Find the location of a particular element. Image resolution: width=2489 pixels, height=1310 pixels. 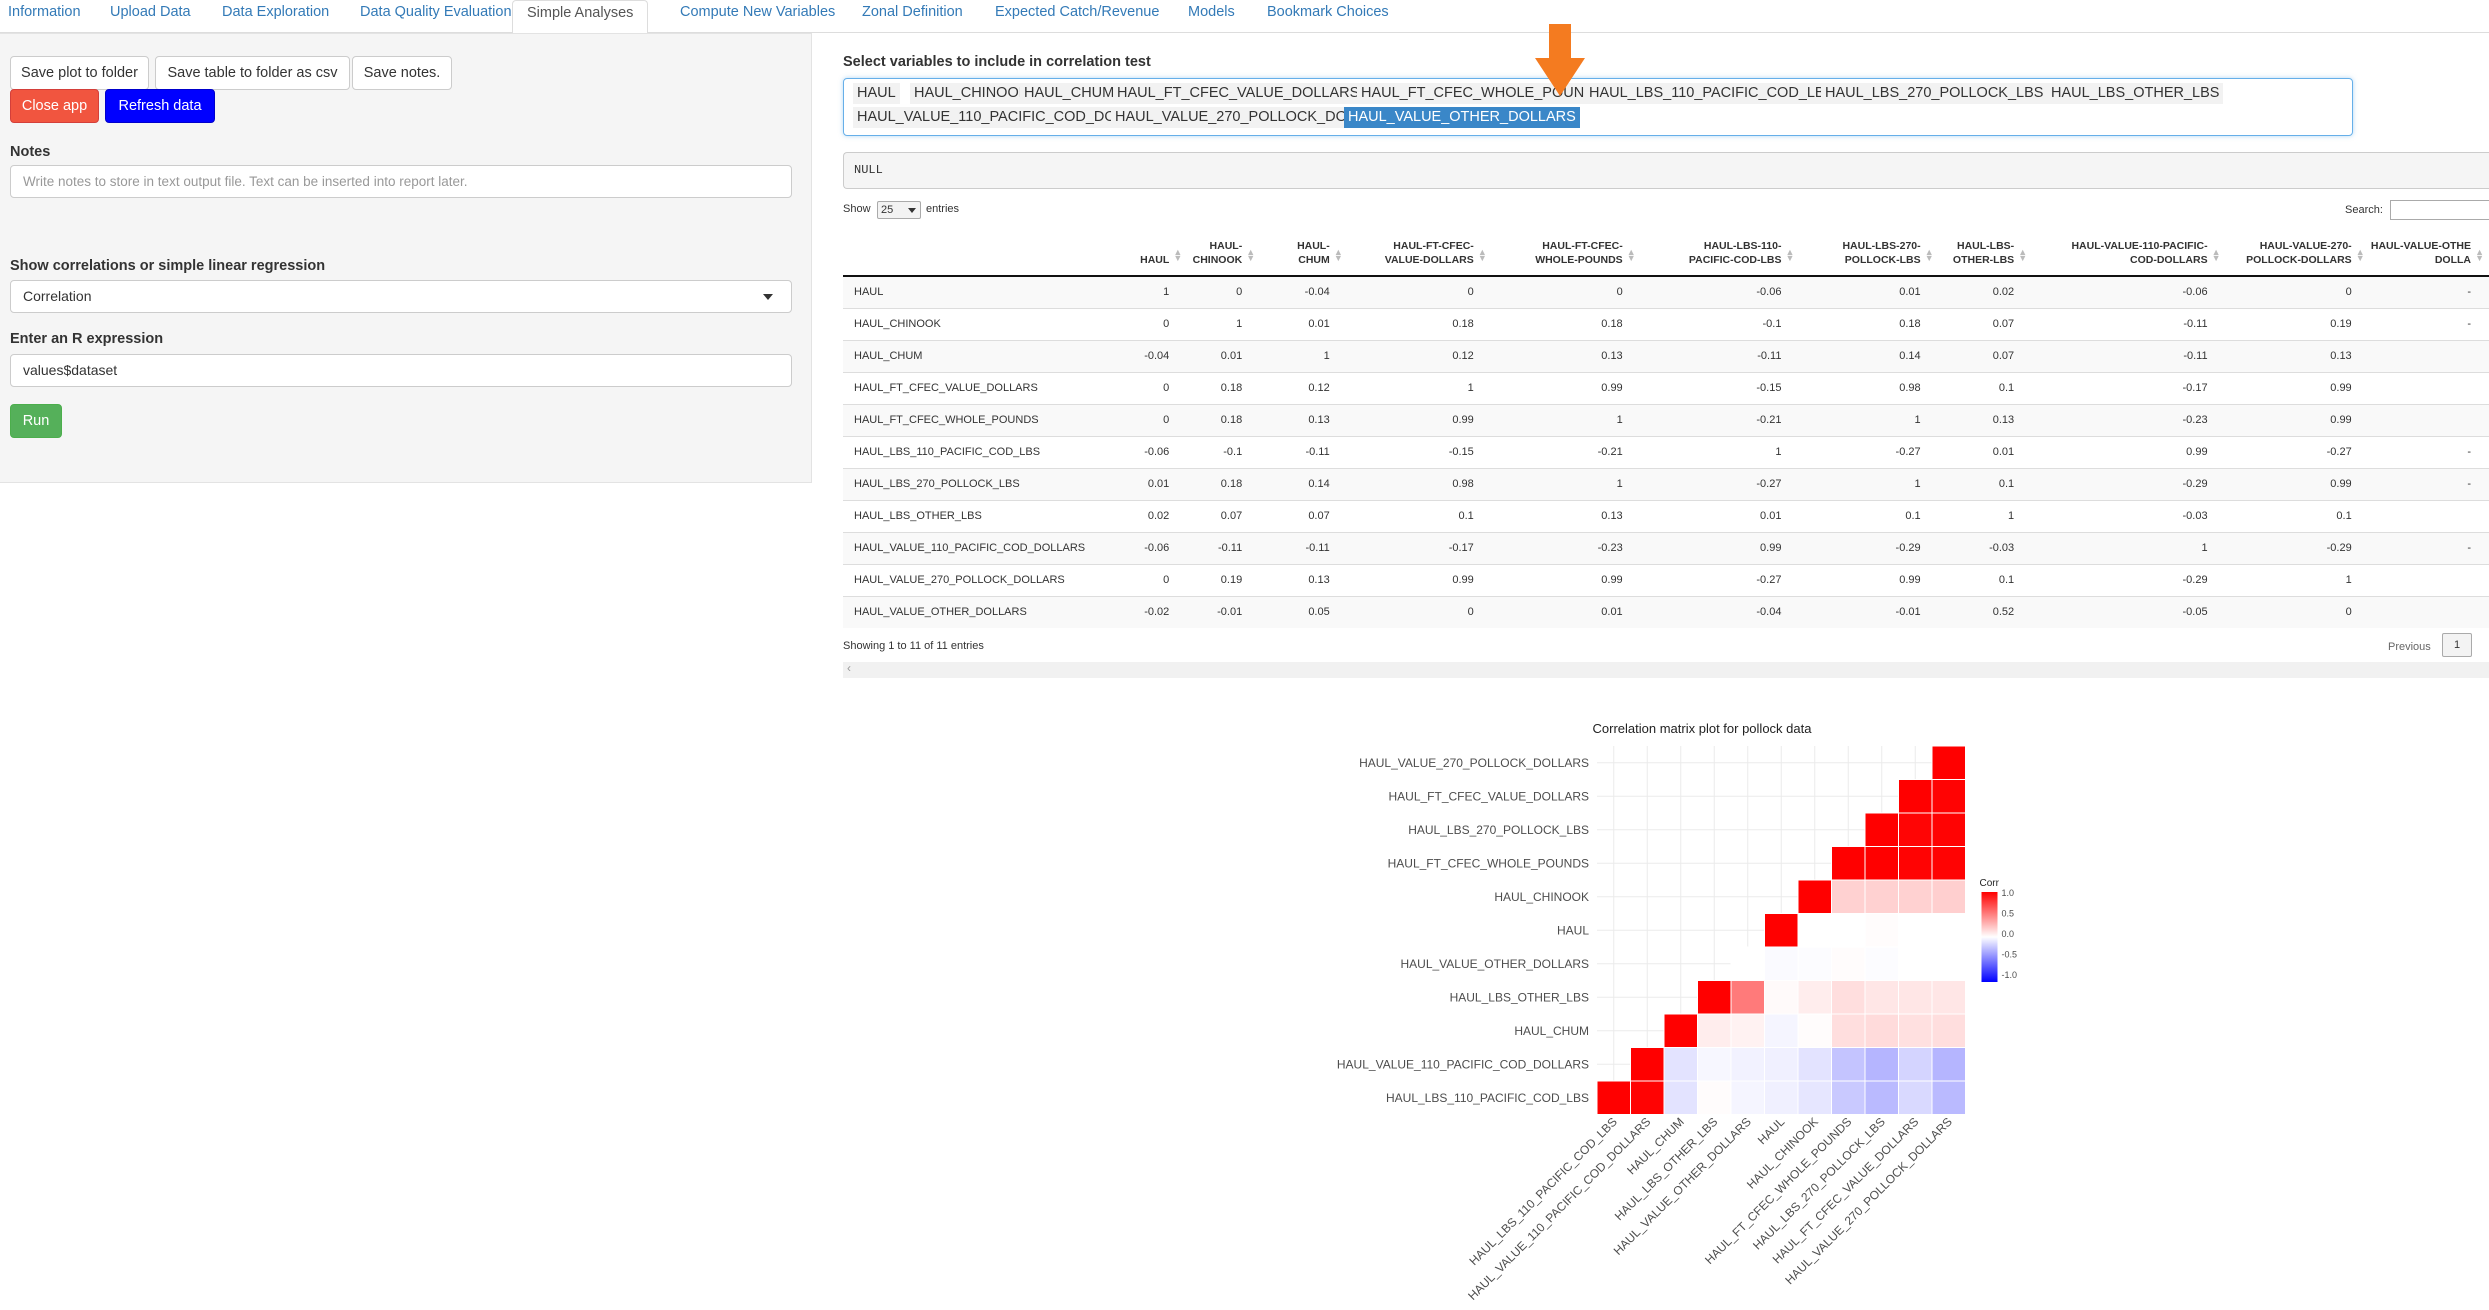

table-cell: -0.15 is located at coordinates (1419, 451).